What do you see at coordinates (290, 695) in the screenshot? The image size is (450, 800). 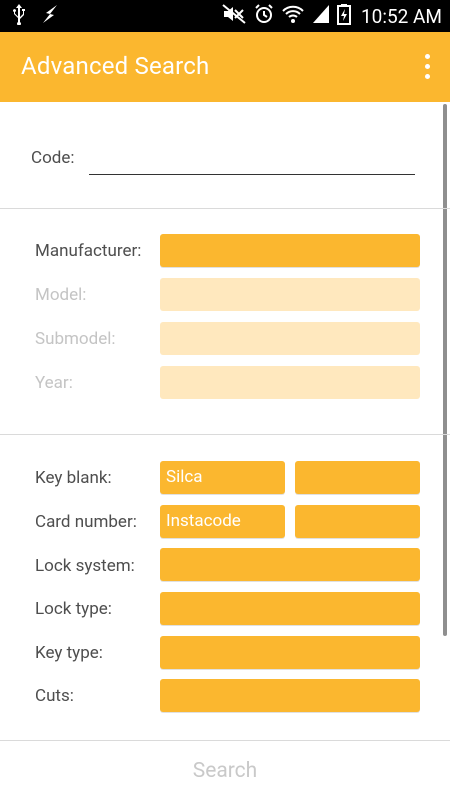 I see `cuts-field` at bounding box center [290, 695].